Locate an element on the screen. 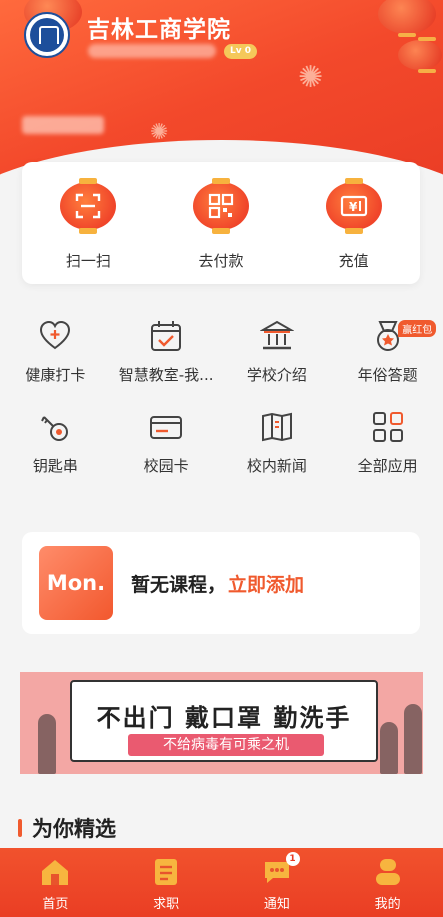  quick-action-scan: 扫一扫 is located at coordinates (88, 223).